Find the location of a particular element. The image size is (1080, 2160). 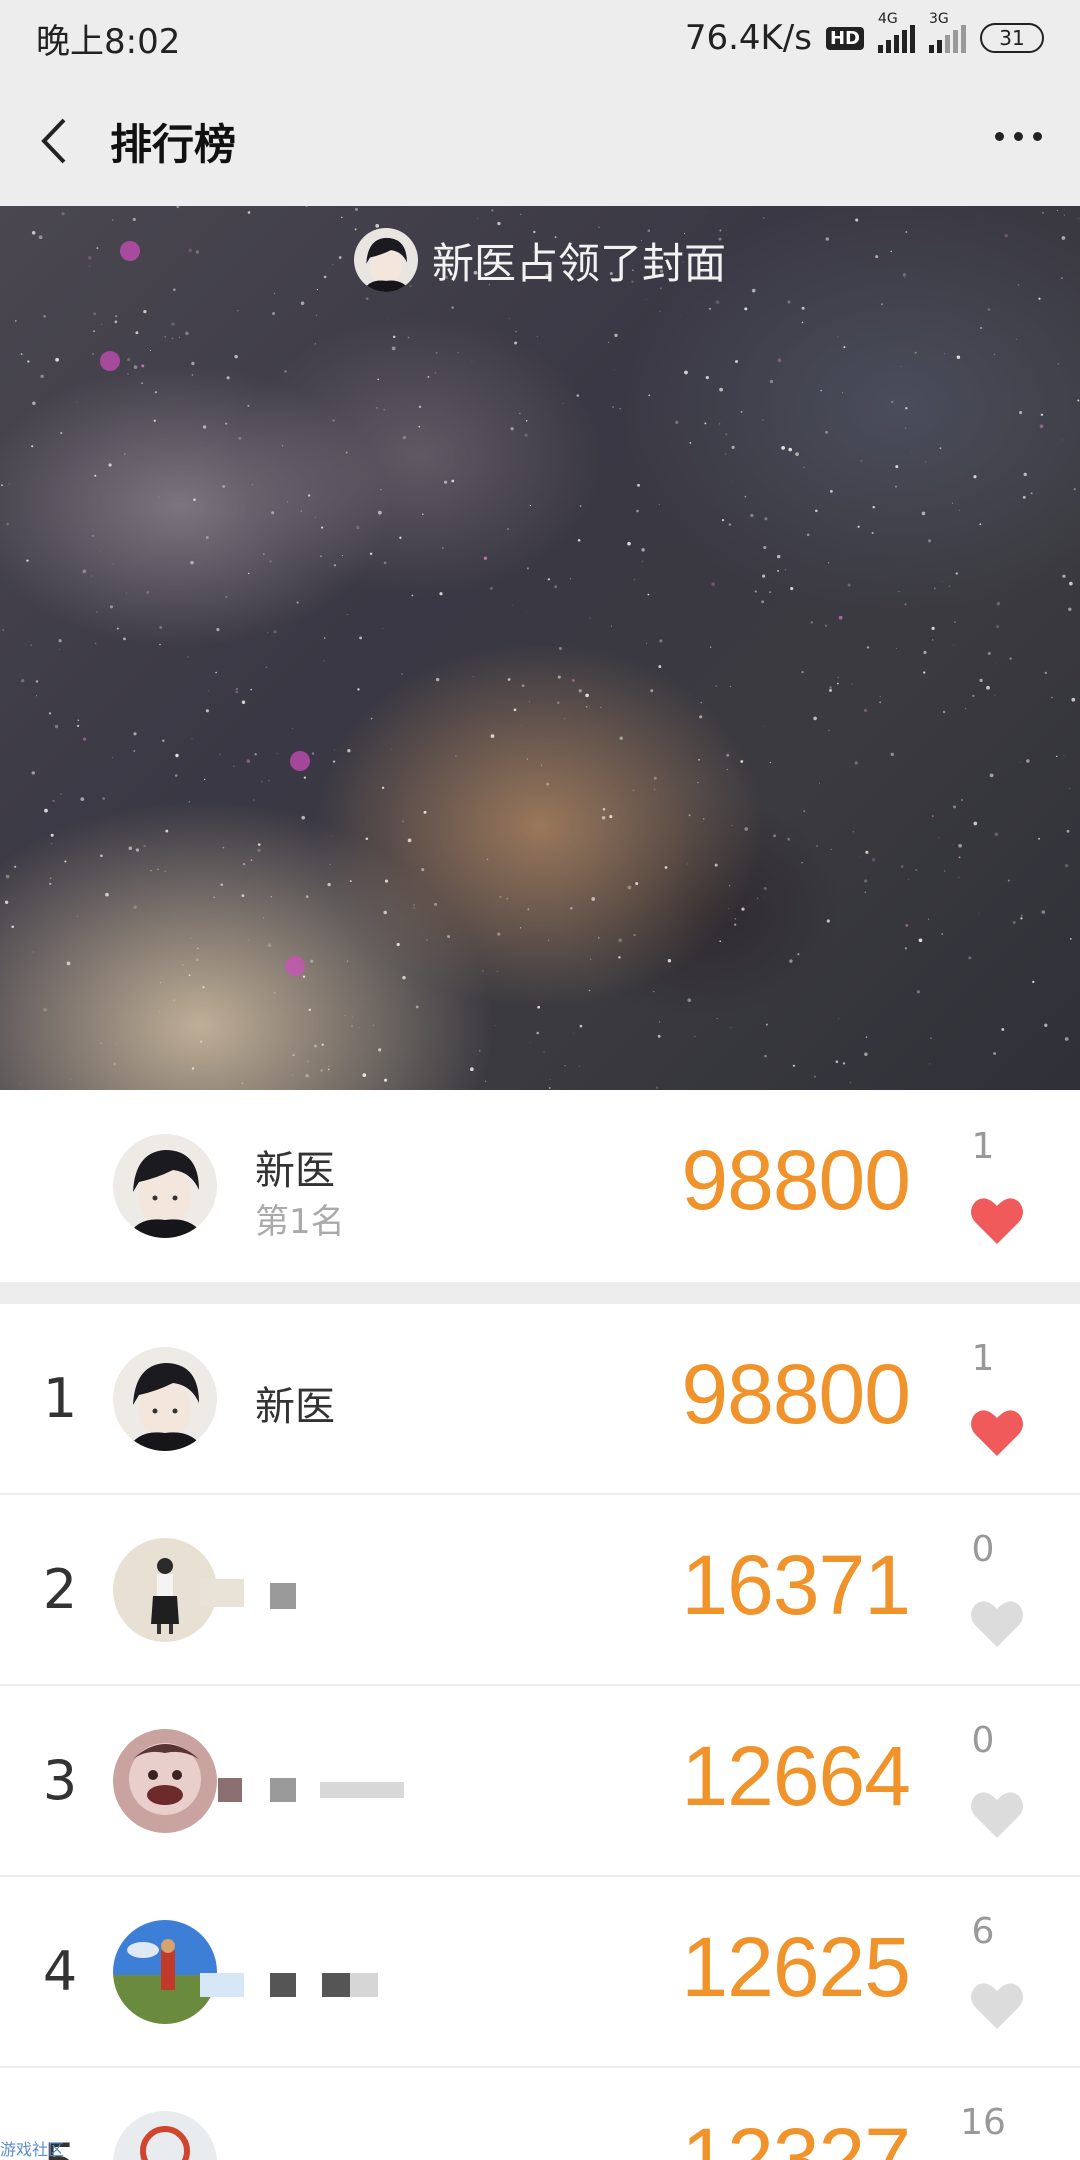

nav-bar: 排行榜 is located at coordinates (540, 141).